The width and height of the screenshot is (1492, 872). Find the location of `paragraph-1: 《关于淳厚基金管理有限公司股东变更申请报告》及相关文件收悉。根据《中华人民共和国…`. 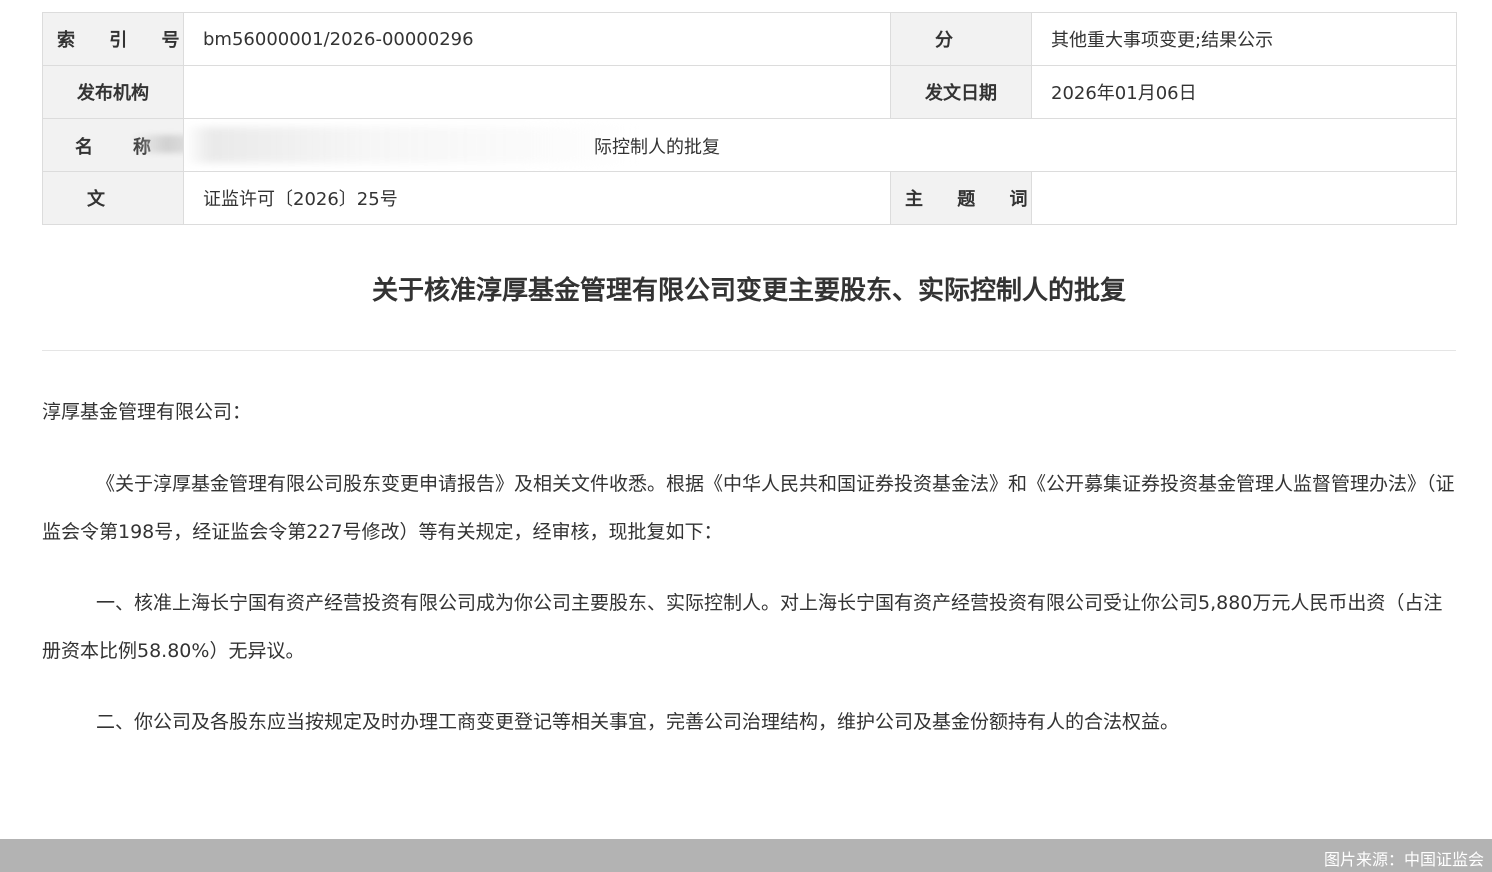

paragraph-1: 《关于淳厚基金管理有限公司股东变更申请报告》及相关文件收悉。根据《中华人民共和国… is located at coordinates (748, 508).